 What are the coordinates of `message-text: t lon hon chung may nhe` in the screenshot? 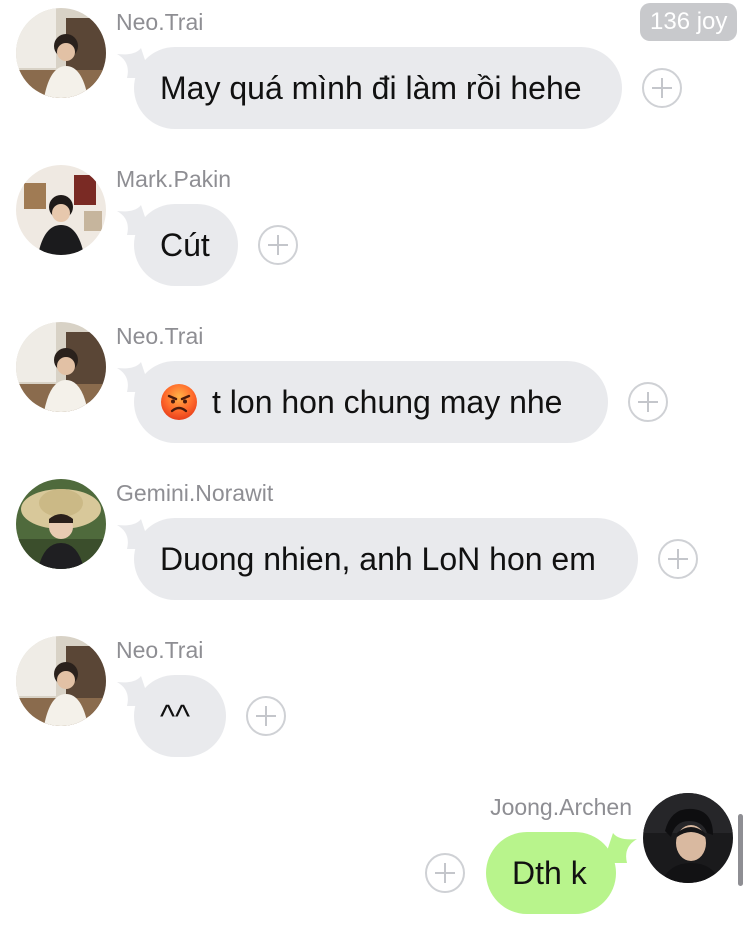 It's located at (387, 402).